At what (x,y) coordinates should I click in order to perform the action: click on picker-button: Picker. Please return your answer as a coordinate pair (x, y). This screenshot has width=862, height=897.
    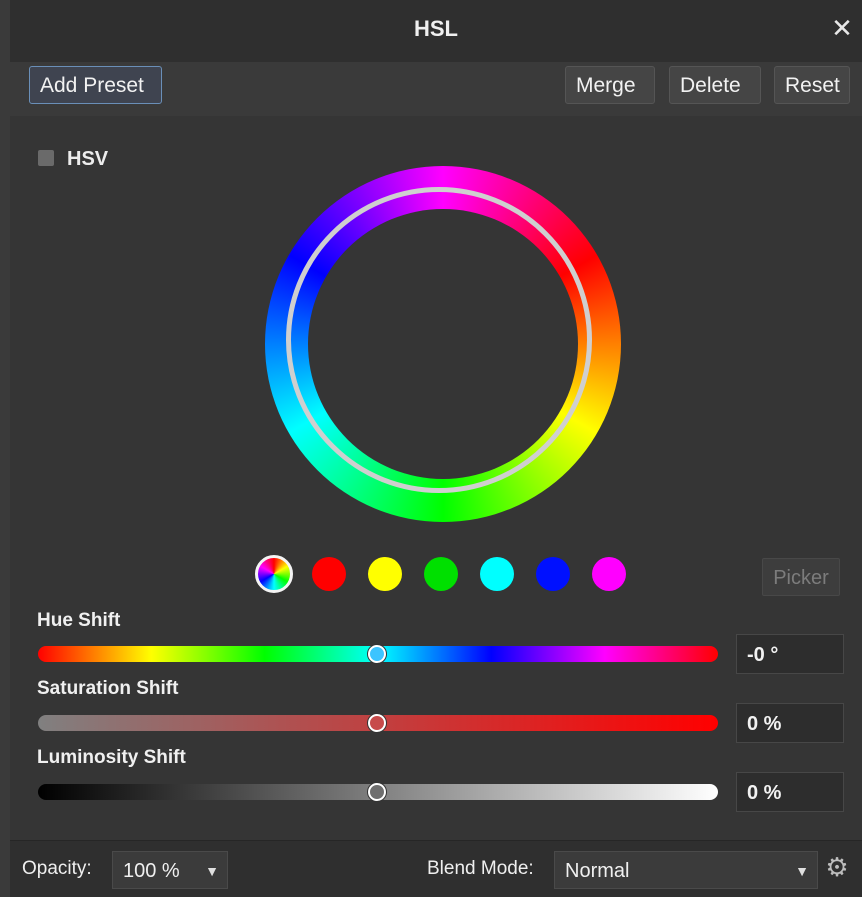
    Looking at the image, I should click on (801, 577).